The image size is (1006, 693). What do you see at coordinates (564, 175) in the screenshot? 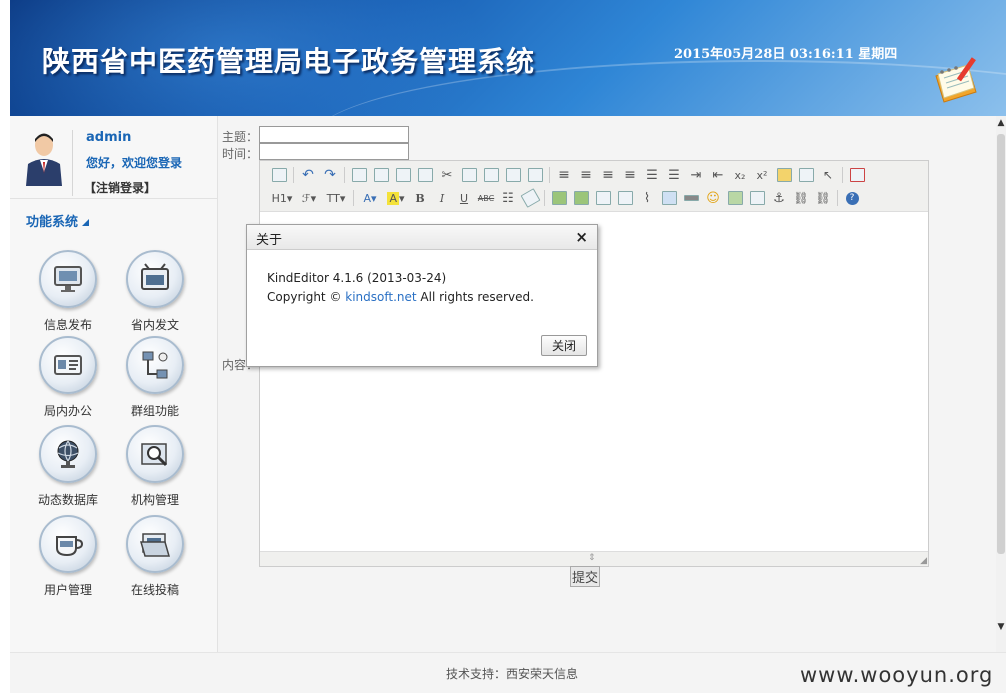
I see `align-left-icon: ≡` at bounding box center [564, 175].